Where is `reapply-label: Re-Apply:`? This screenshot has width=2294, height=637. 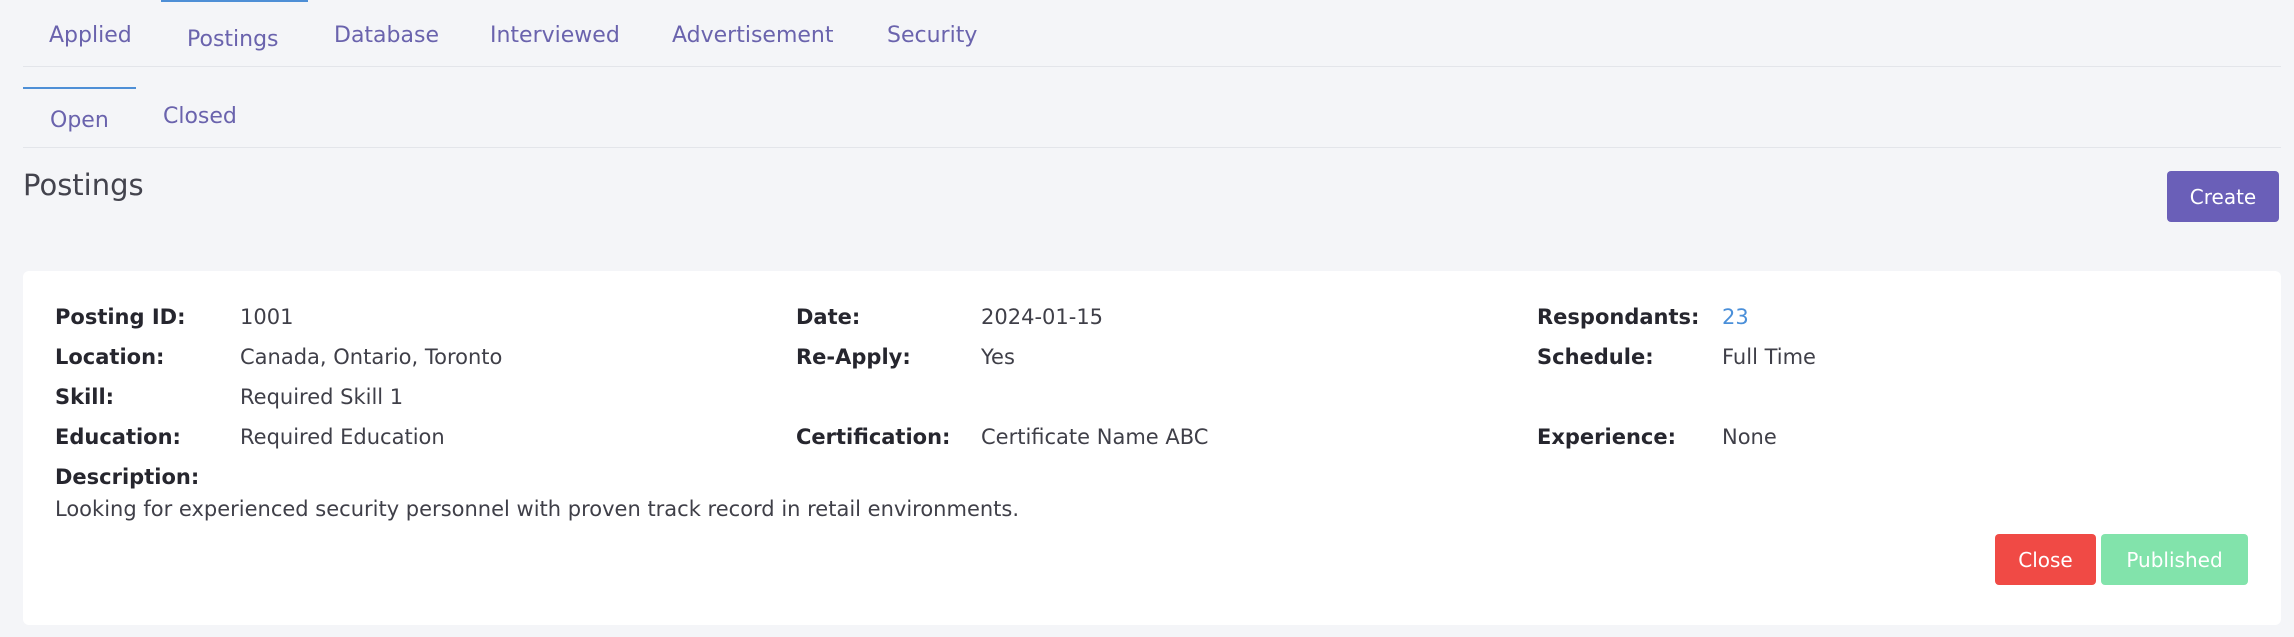
reapply-label: Re-Apply: is located at coordinates (853, 357).